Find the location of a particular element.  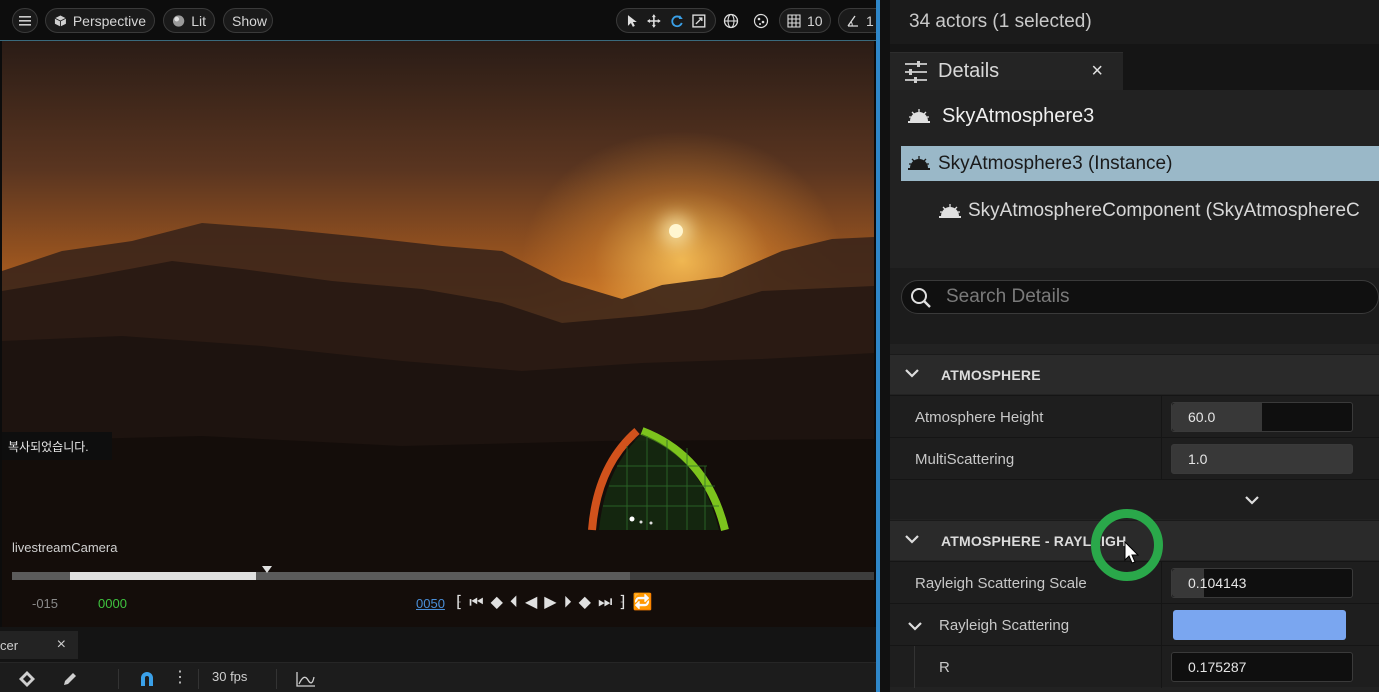

rayleigh-r-value: 0.175287 is located at coordinates (1217, 667).